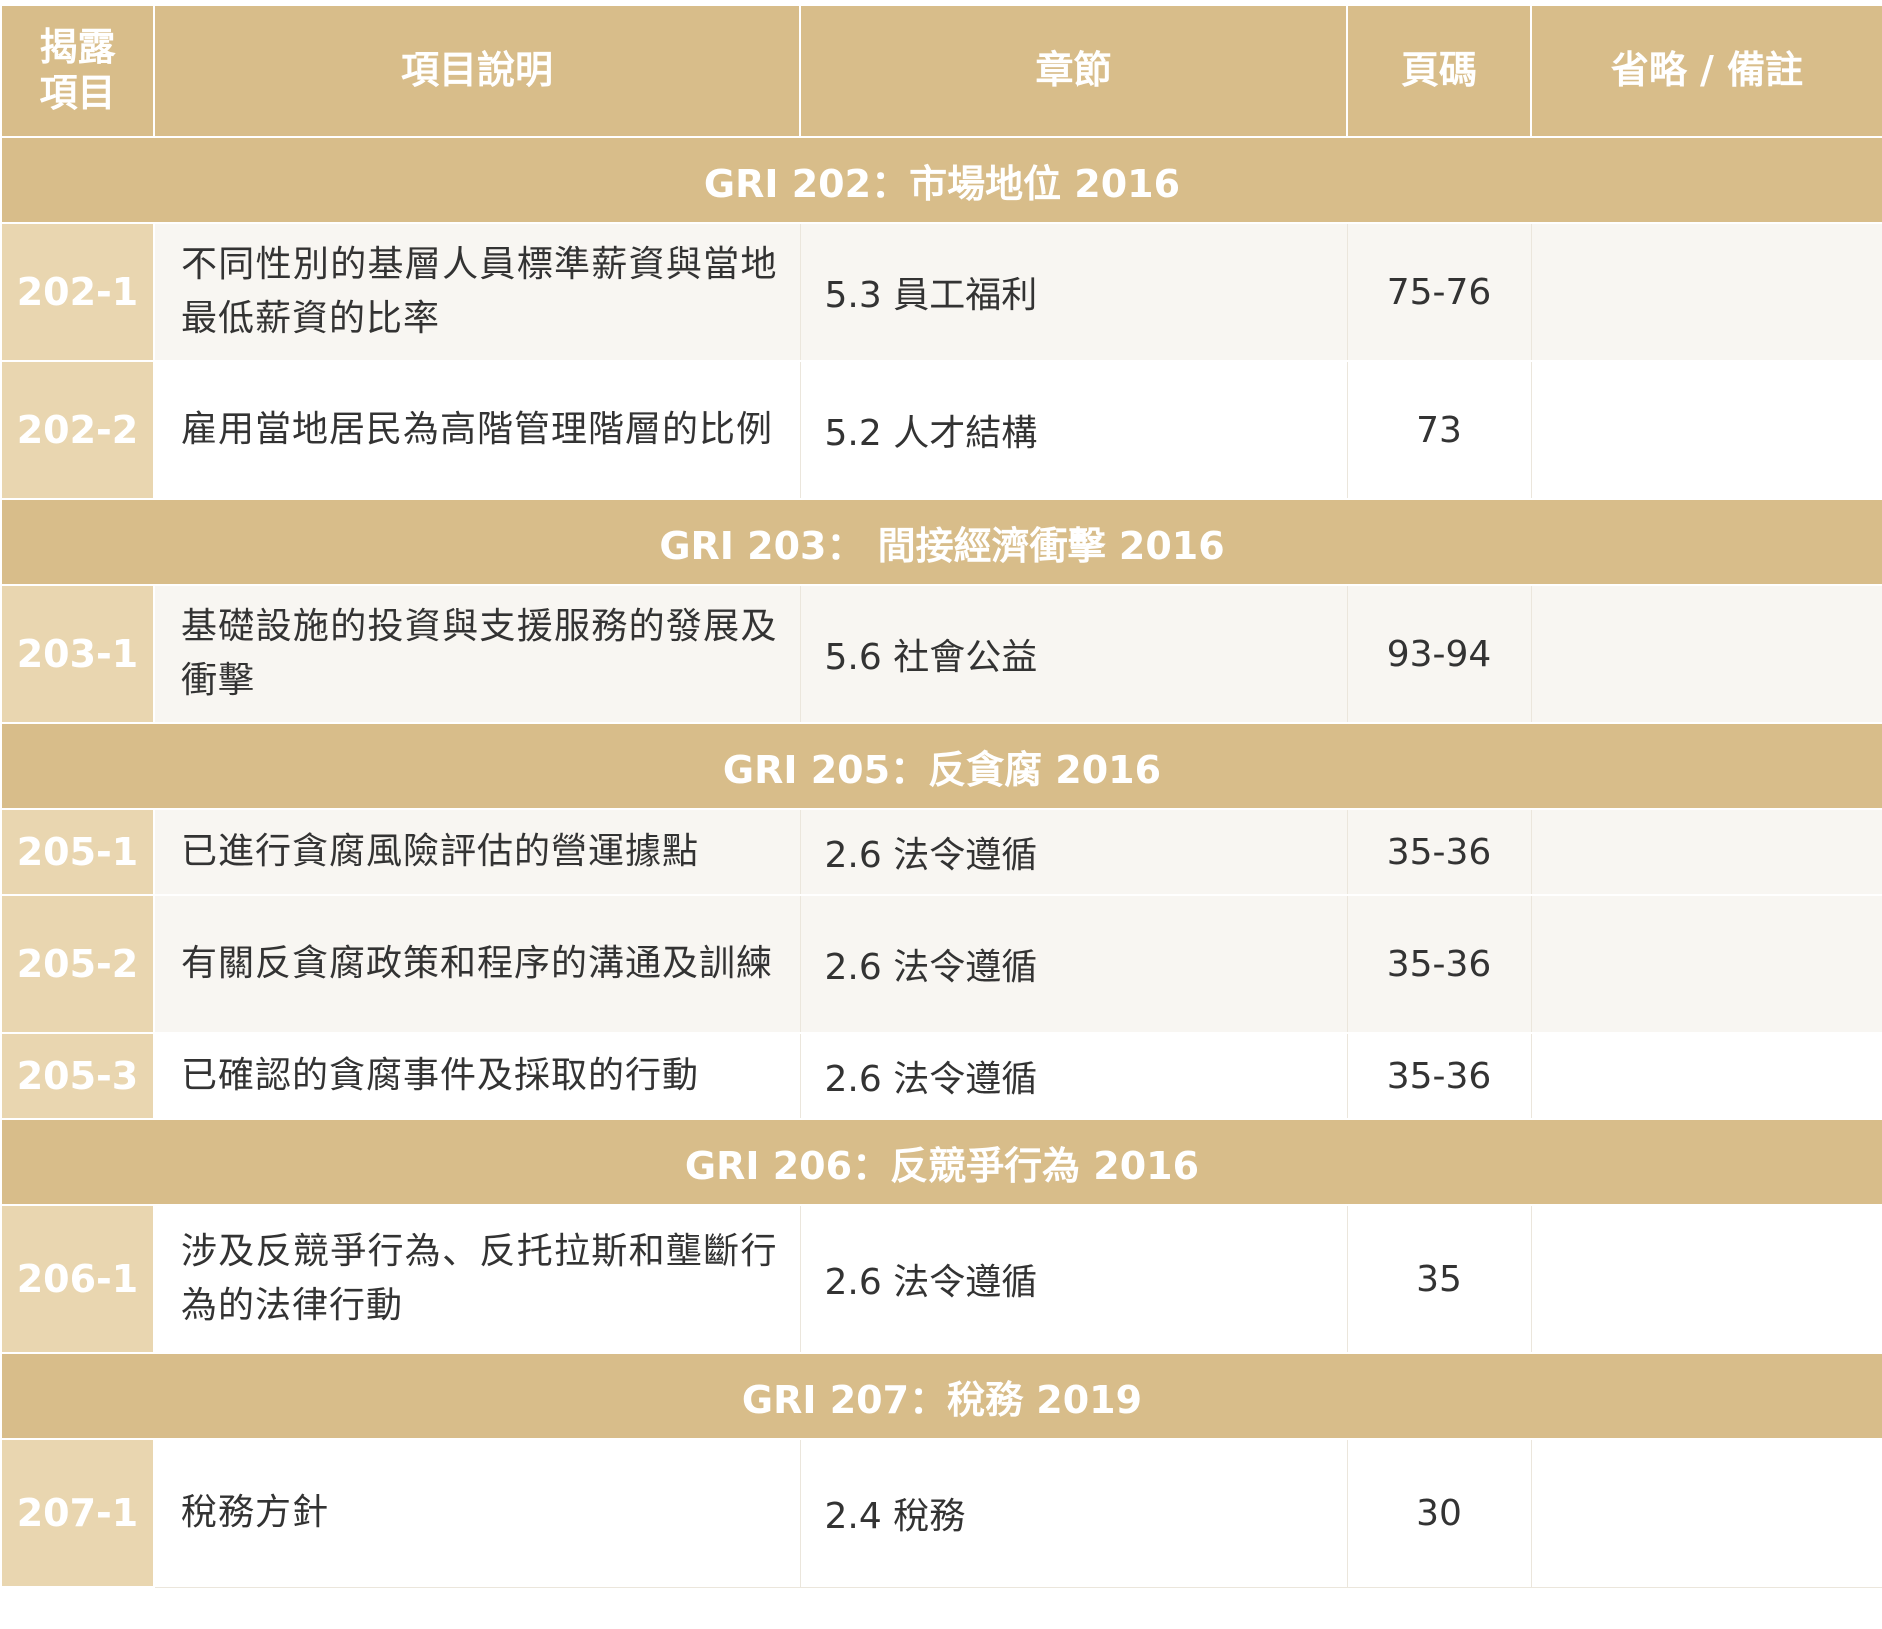 This screenshot has height=1629, width=1882. I want to click on disclosure-description: 有關反貪腐政策和程序的溝通及訓練, so click(477, 964).